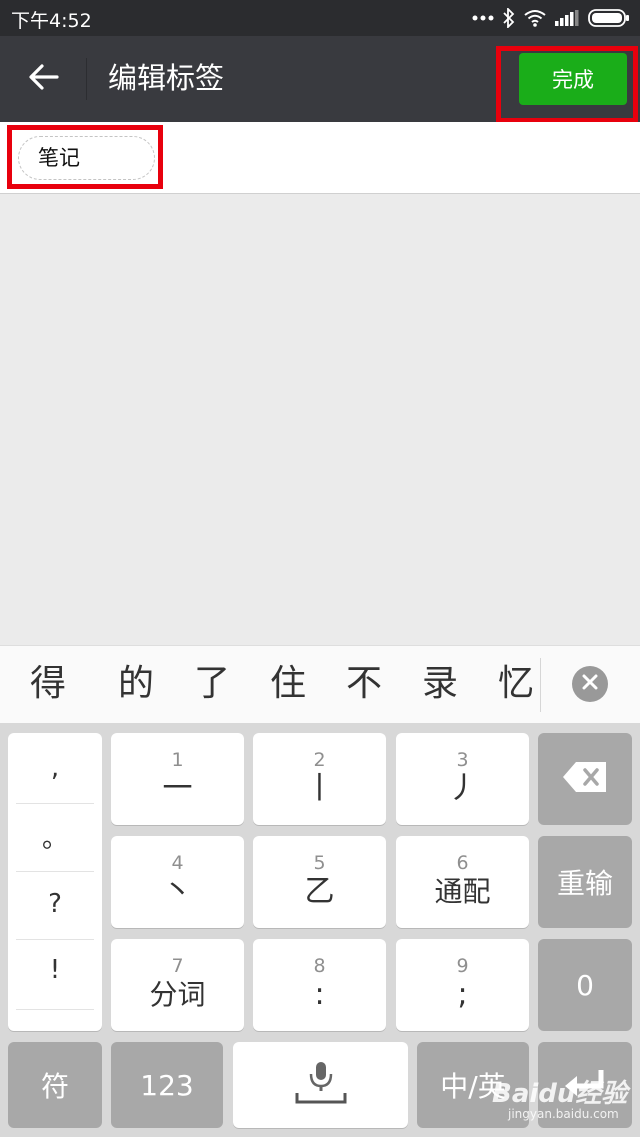 The height and width of the screenshot is (1137, 640). What do you see at coordinates (212, 684) in the screenshot?
I see `candidate-word: 了` at bounding box center [212, 684].